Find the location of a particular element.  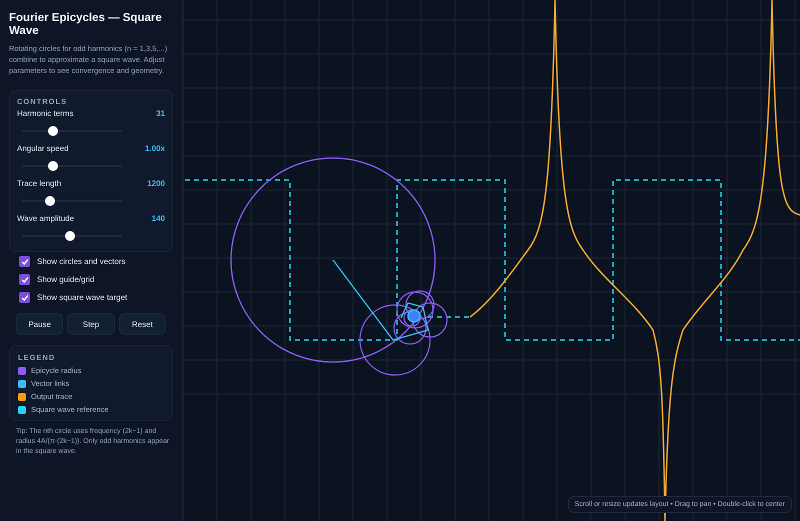

control-button: Step is located at coordinates (91, 324).